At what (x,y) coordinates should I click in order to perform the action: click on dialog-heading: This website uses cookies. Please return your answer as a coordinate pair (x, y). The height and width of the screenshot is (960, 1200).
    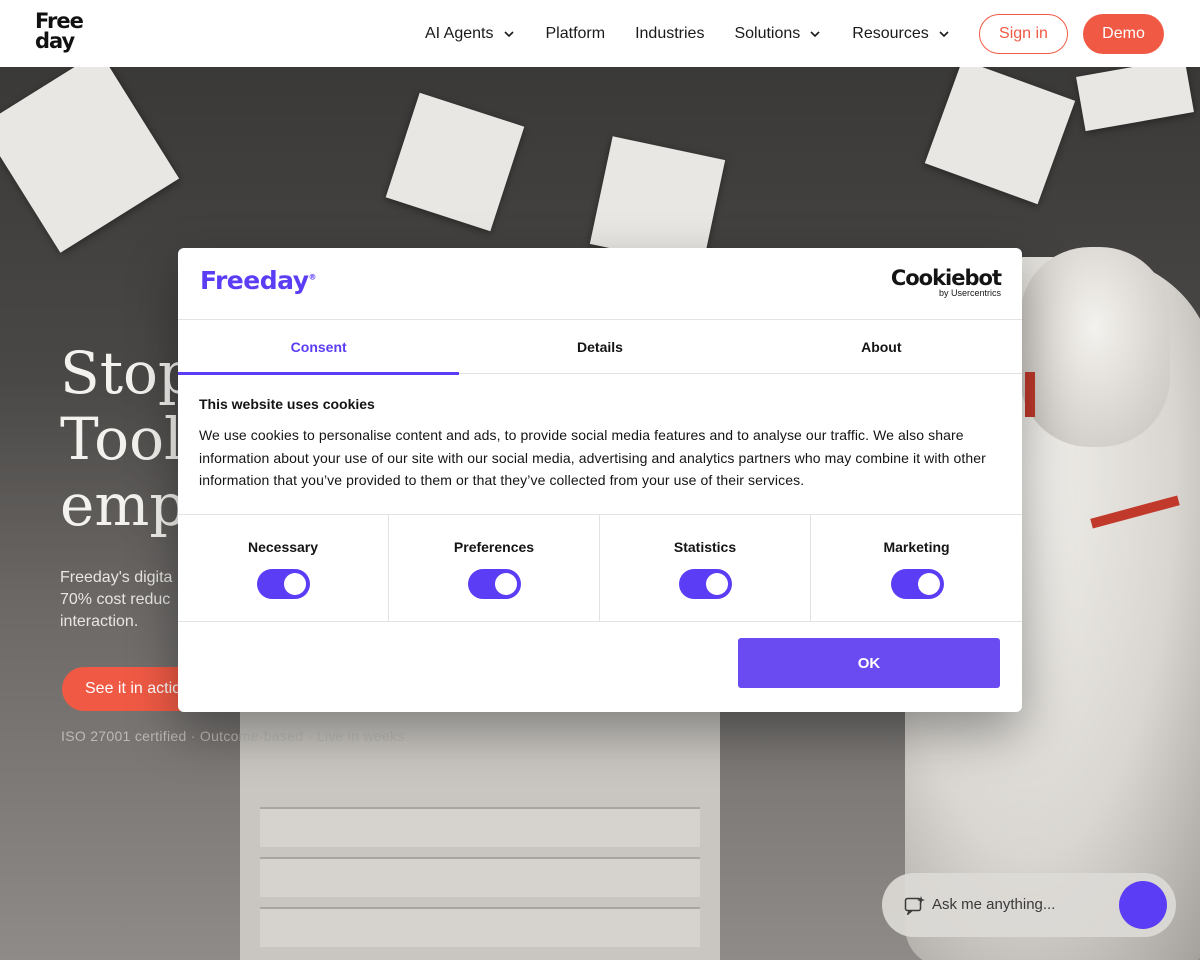
    Looking at the image, I should click on (287, 404).